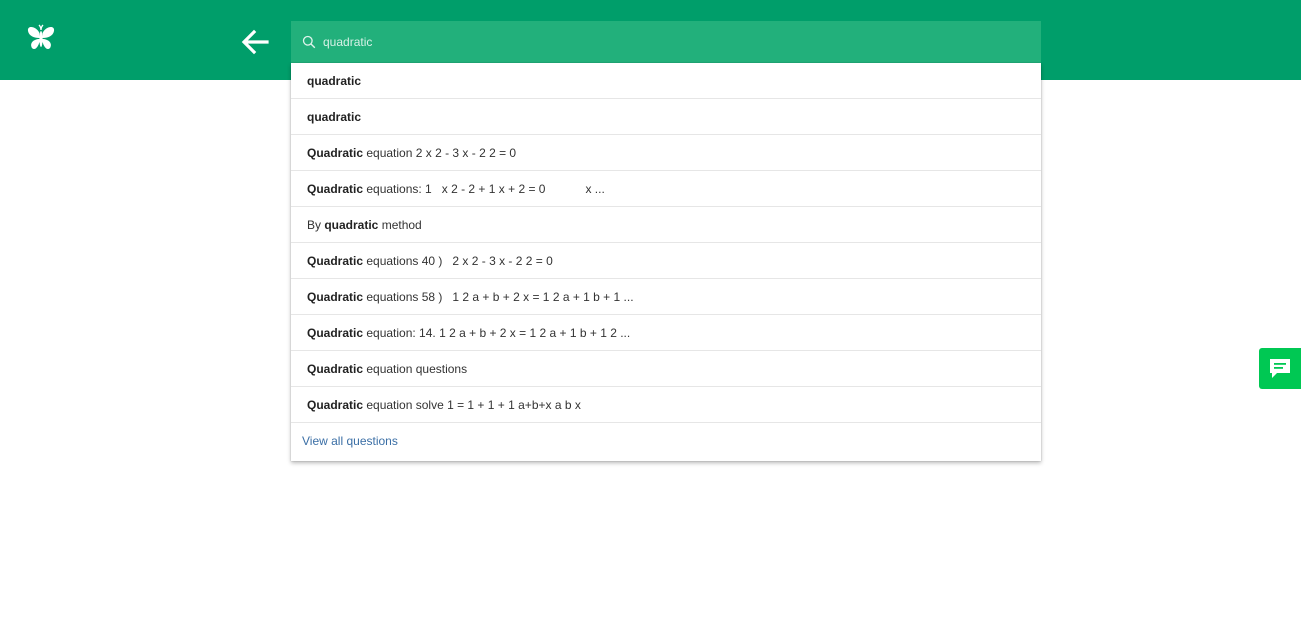 The width and height of the screenshot is (1301, 632). What do you see at coordinates (458, 261) in the screenshot?
I see `suggestion-rest-text: equations 40 ) 2 x 2 - 3 x - 2 2 = 0` at bounding box center [458, 261].